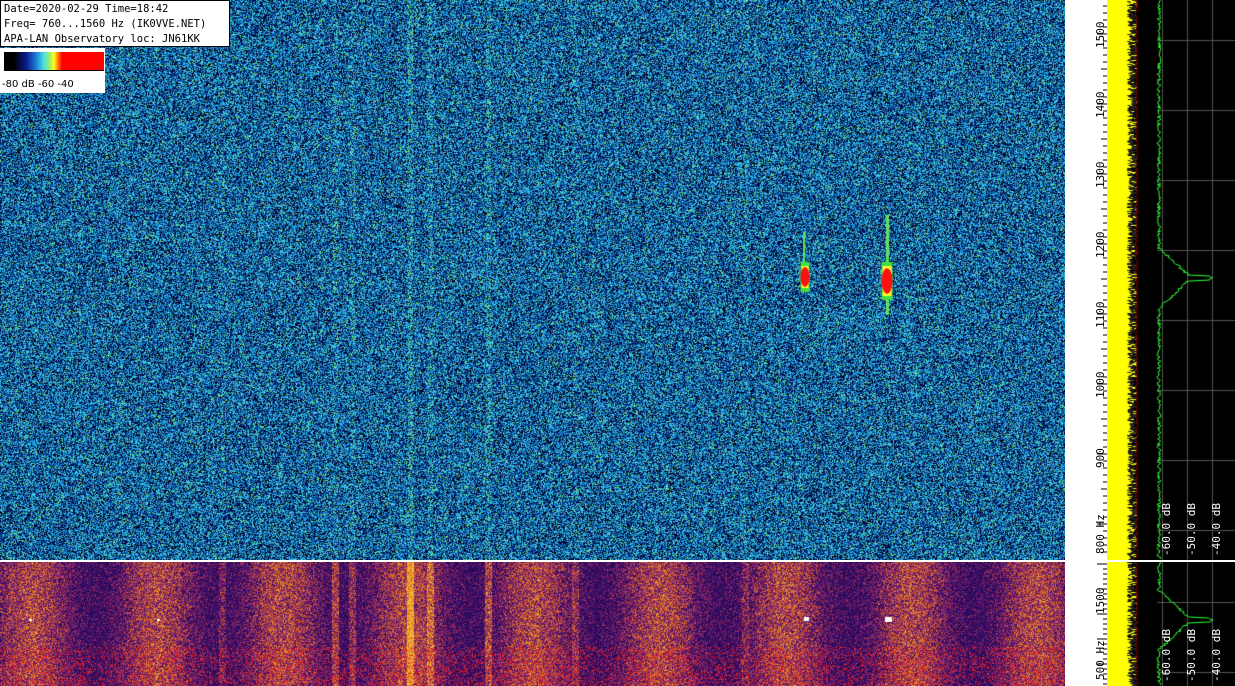 The height and width of the screenshot is (686, 1235). I want to click on frequency-tick-label: 1200, so click(1100, 245).